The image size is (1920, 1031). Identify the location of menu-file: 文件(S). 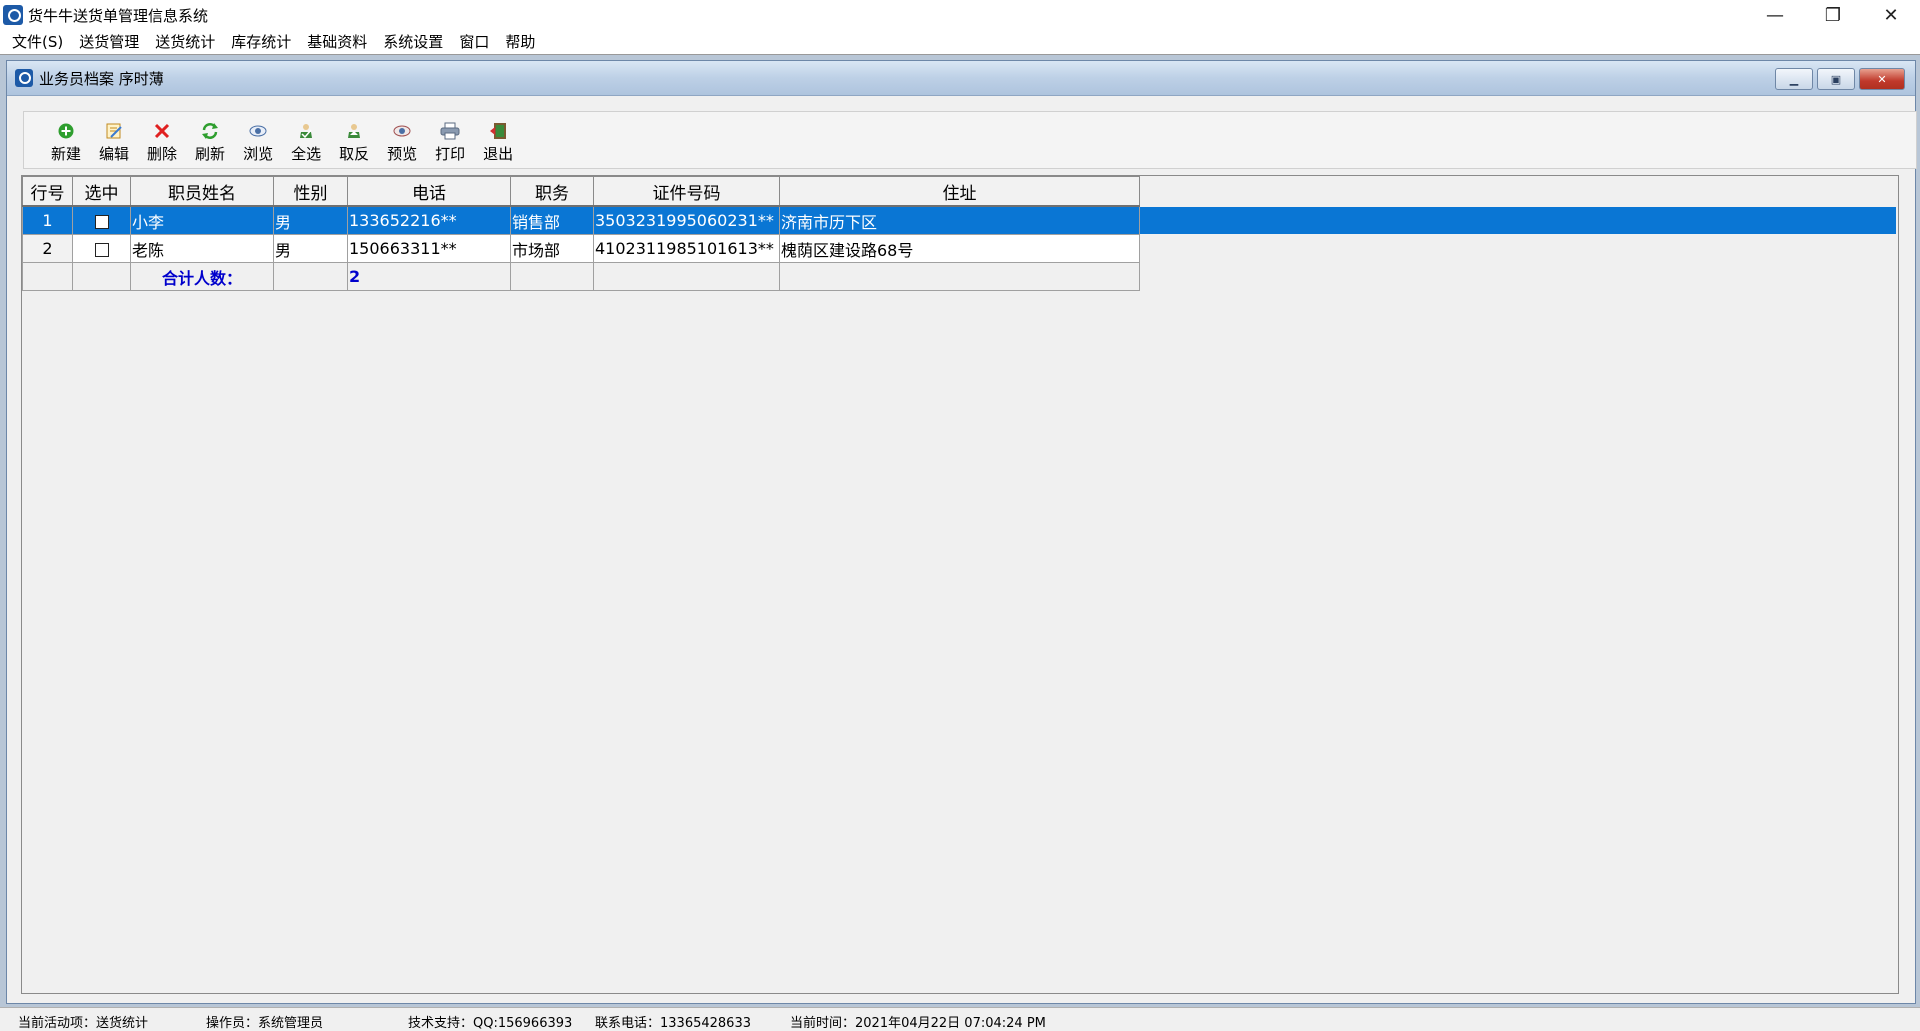
(37, 42).